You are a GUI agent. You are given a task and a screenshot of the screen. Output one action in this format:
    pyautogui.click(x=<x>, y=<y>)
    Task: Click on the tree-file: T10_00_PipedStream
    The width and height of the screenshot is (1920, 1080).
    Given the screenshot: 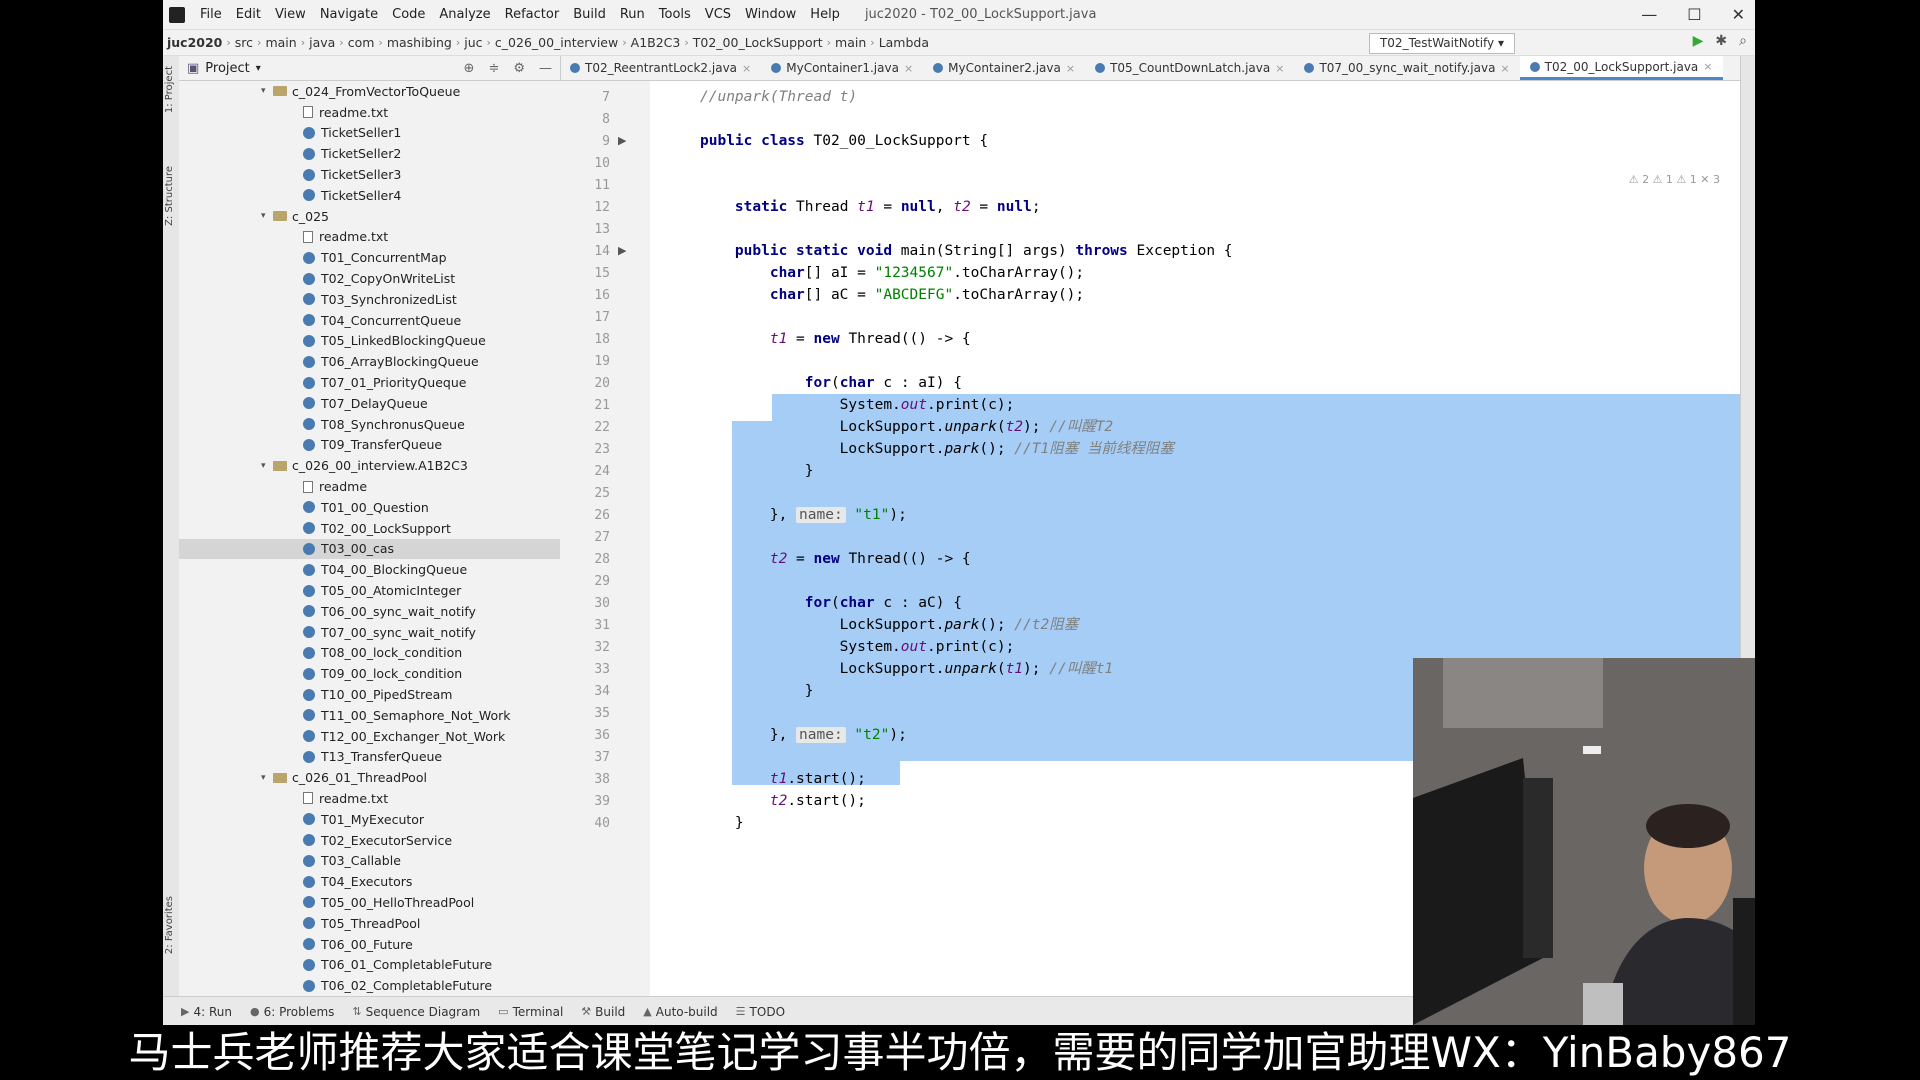 What is the action you would take?
    pyautogui.click(x=369, y=694)
    